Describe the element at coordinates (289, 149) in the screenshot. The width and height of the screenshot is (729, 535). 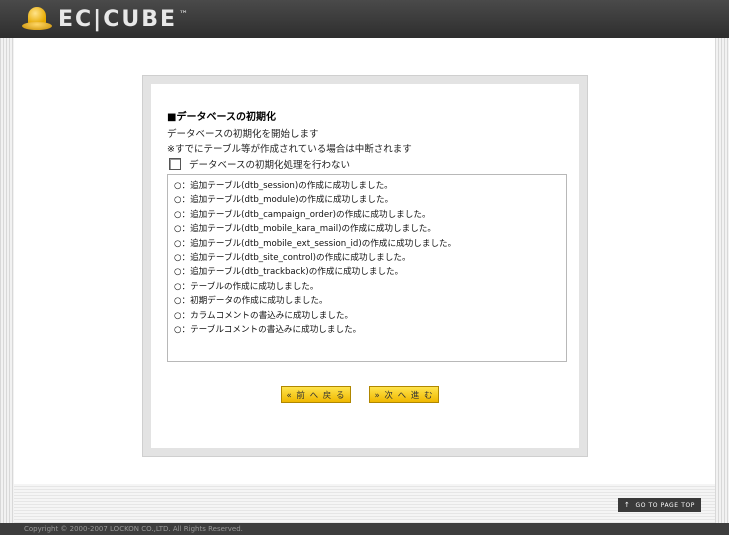
I see `description-warning: ※すでにテーブル等が作成されている場合は中断されます` at that location.